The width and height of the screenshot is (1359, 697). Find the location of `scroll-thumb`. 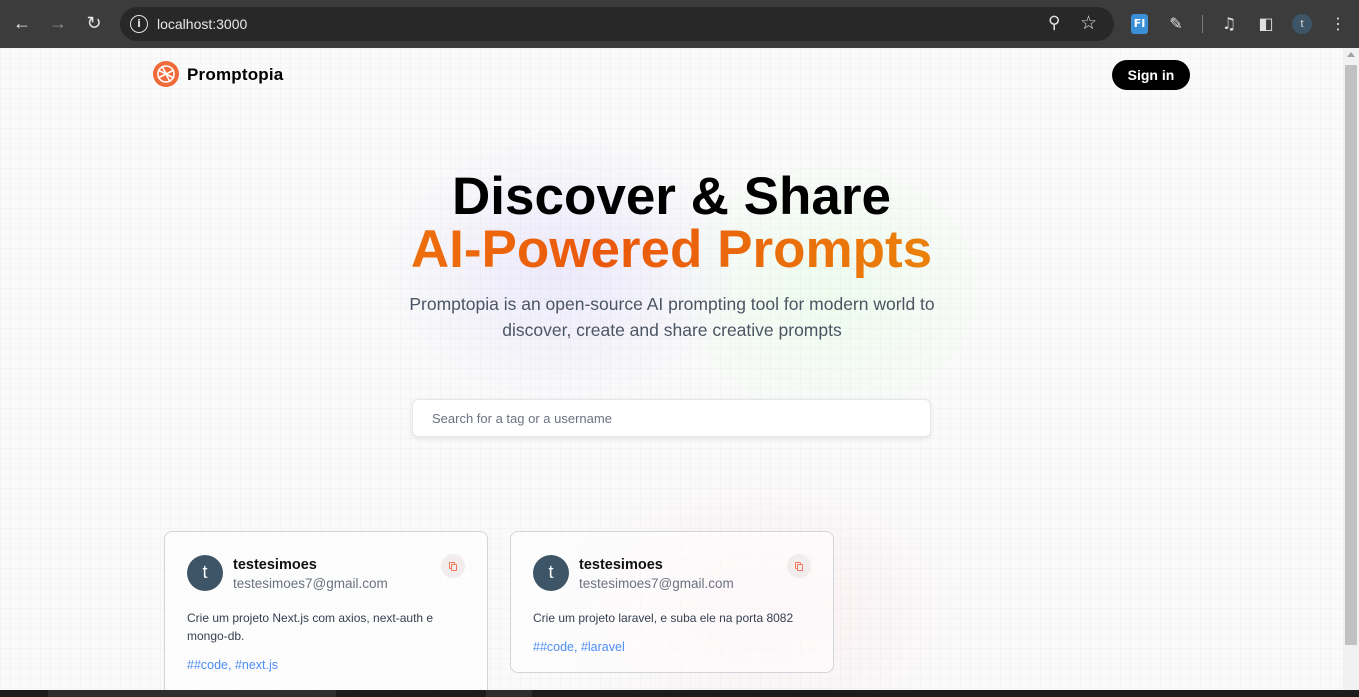

scroll-thumb is located at coordinates (1351, 355).